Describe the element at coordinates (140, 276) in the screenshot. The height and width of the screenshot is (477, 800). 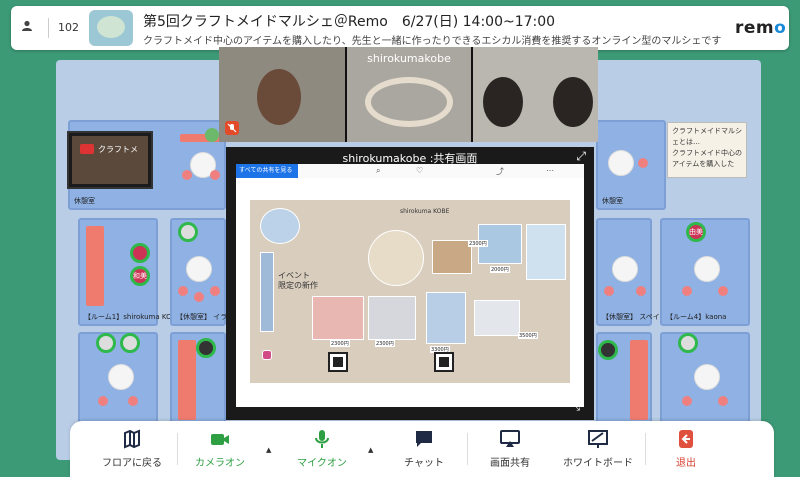
I see `attendee-avatar-kazumi: 和美` at that location.